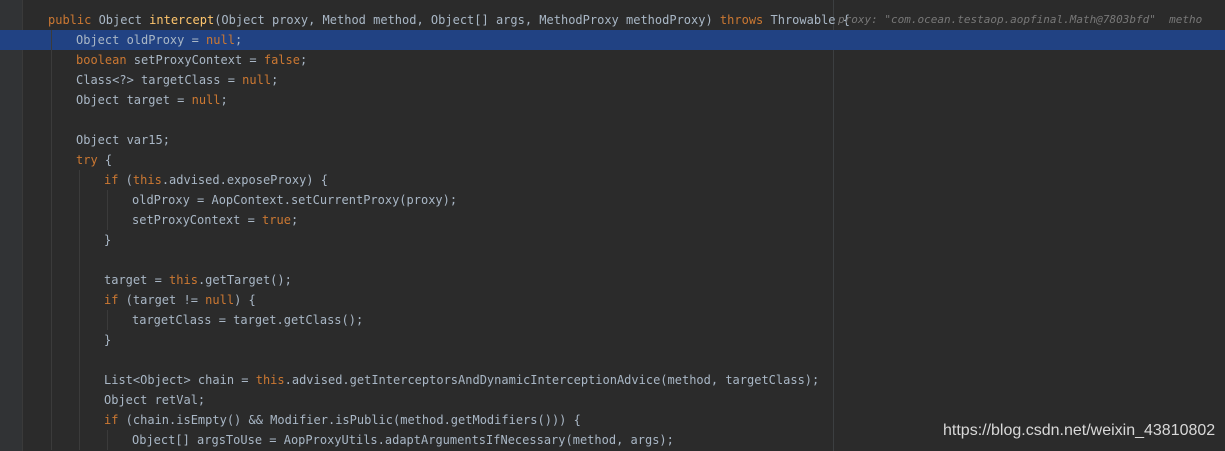 This screenshot has height=451, width=1225. What do you see at coordinates (120, 20) in the screenshot?
I see `code-token: Object` at bounding box center [120, 20].